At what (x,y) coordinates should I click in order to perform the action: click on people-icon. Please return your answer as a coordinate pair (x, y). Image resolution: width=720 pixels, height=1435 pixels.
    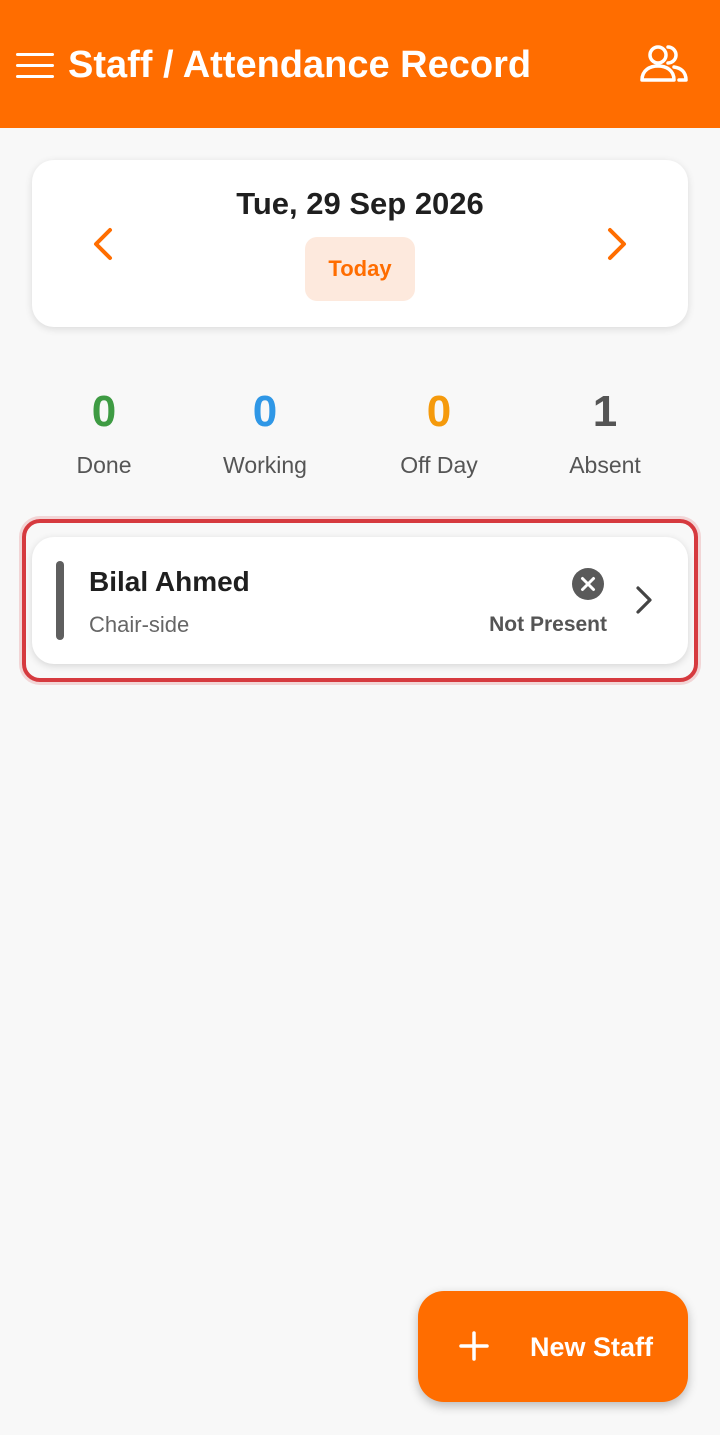
    Looking at the image, I should click on (664, 64).